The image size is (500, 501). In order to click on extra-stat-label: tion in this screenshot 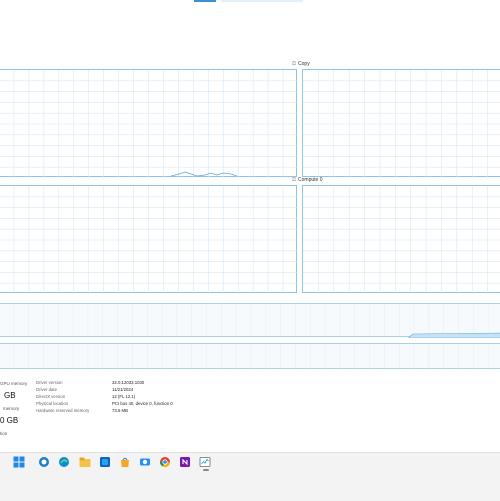, I will do `click(4, 433)`.